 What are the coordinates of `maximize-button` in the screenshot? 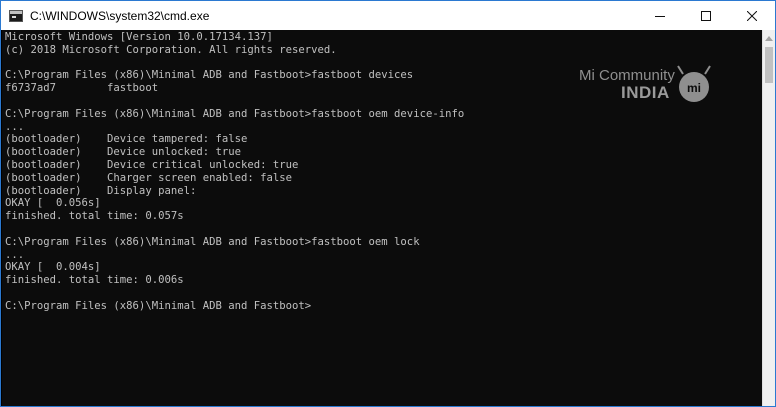 It's located at (706, 15).